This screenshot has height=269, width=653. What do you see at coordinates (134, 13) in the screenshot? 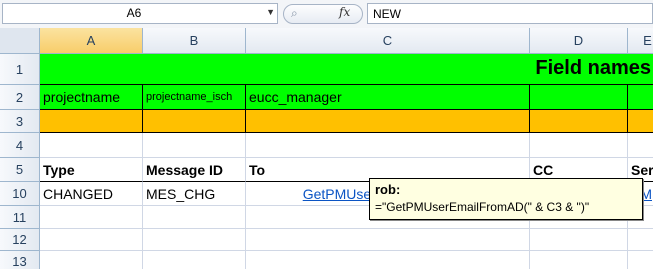
I see `name-box-value: A6` at bounding box center [134, 13].